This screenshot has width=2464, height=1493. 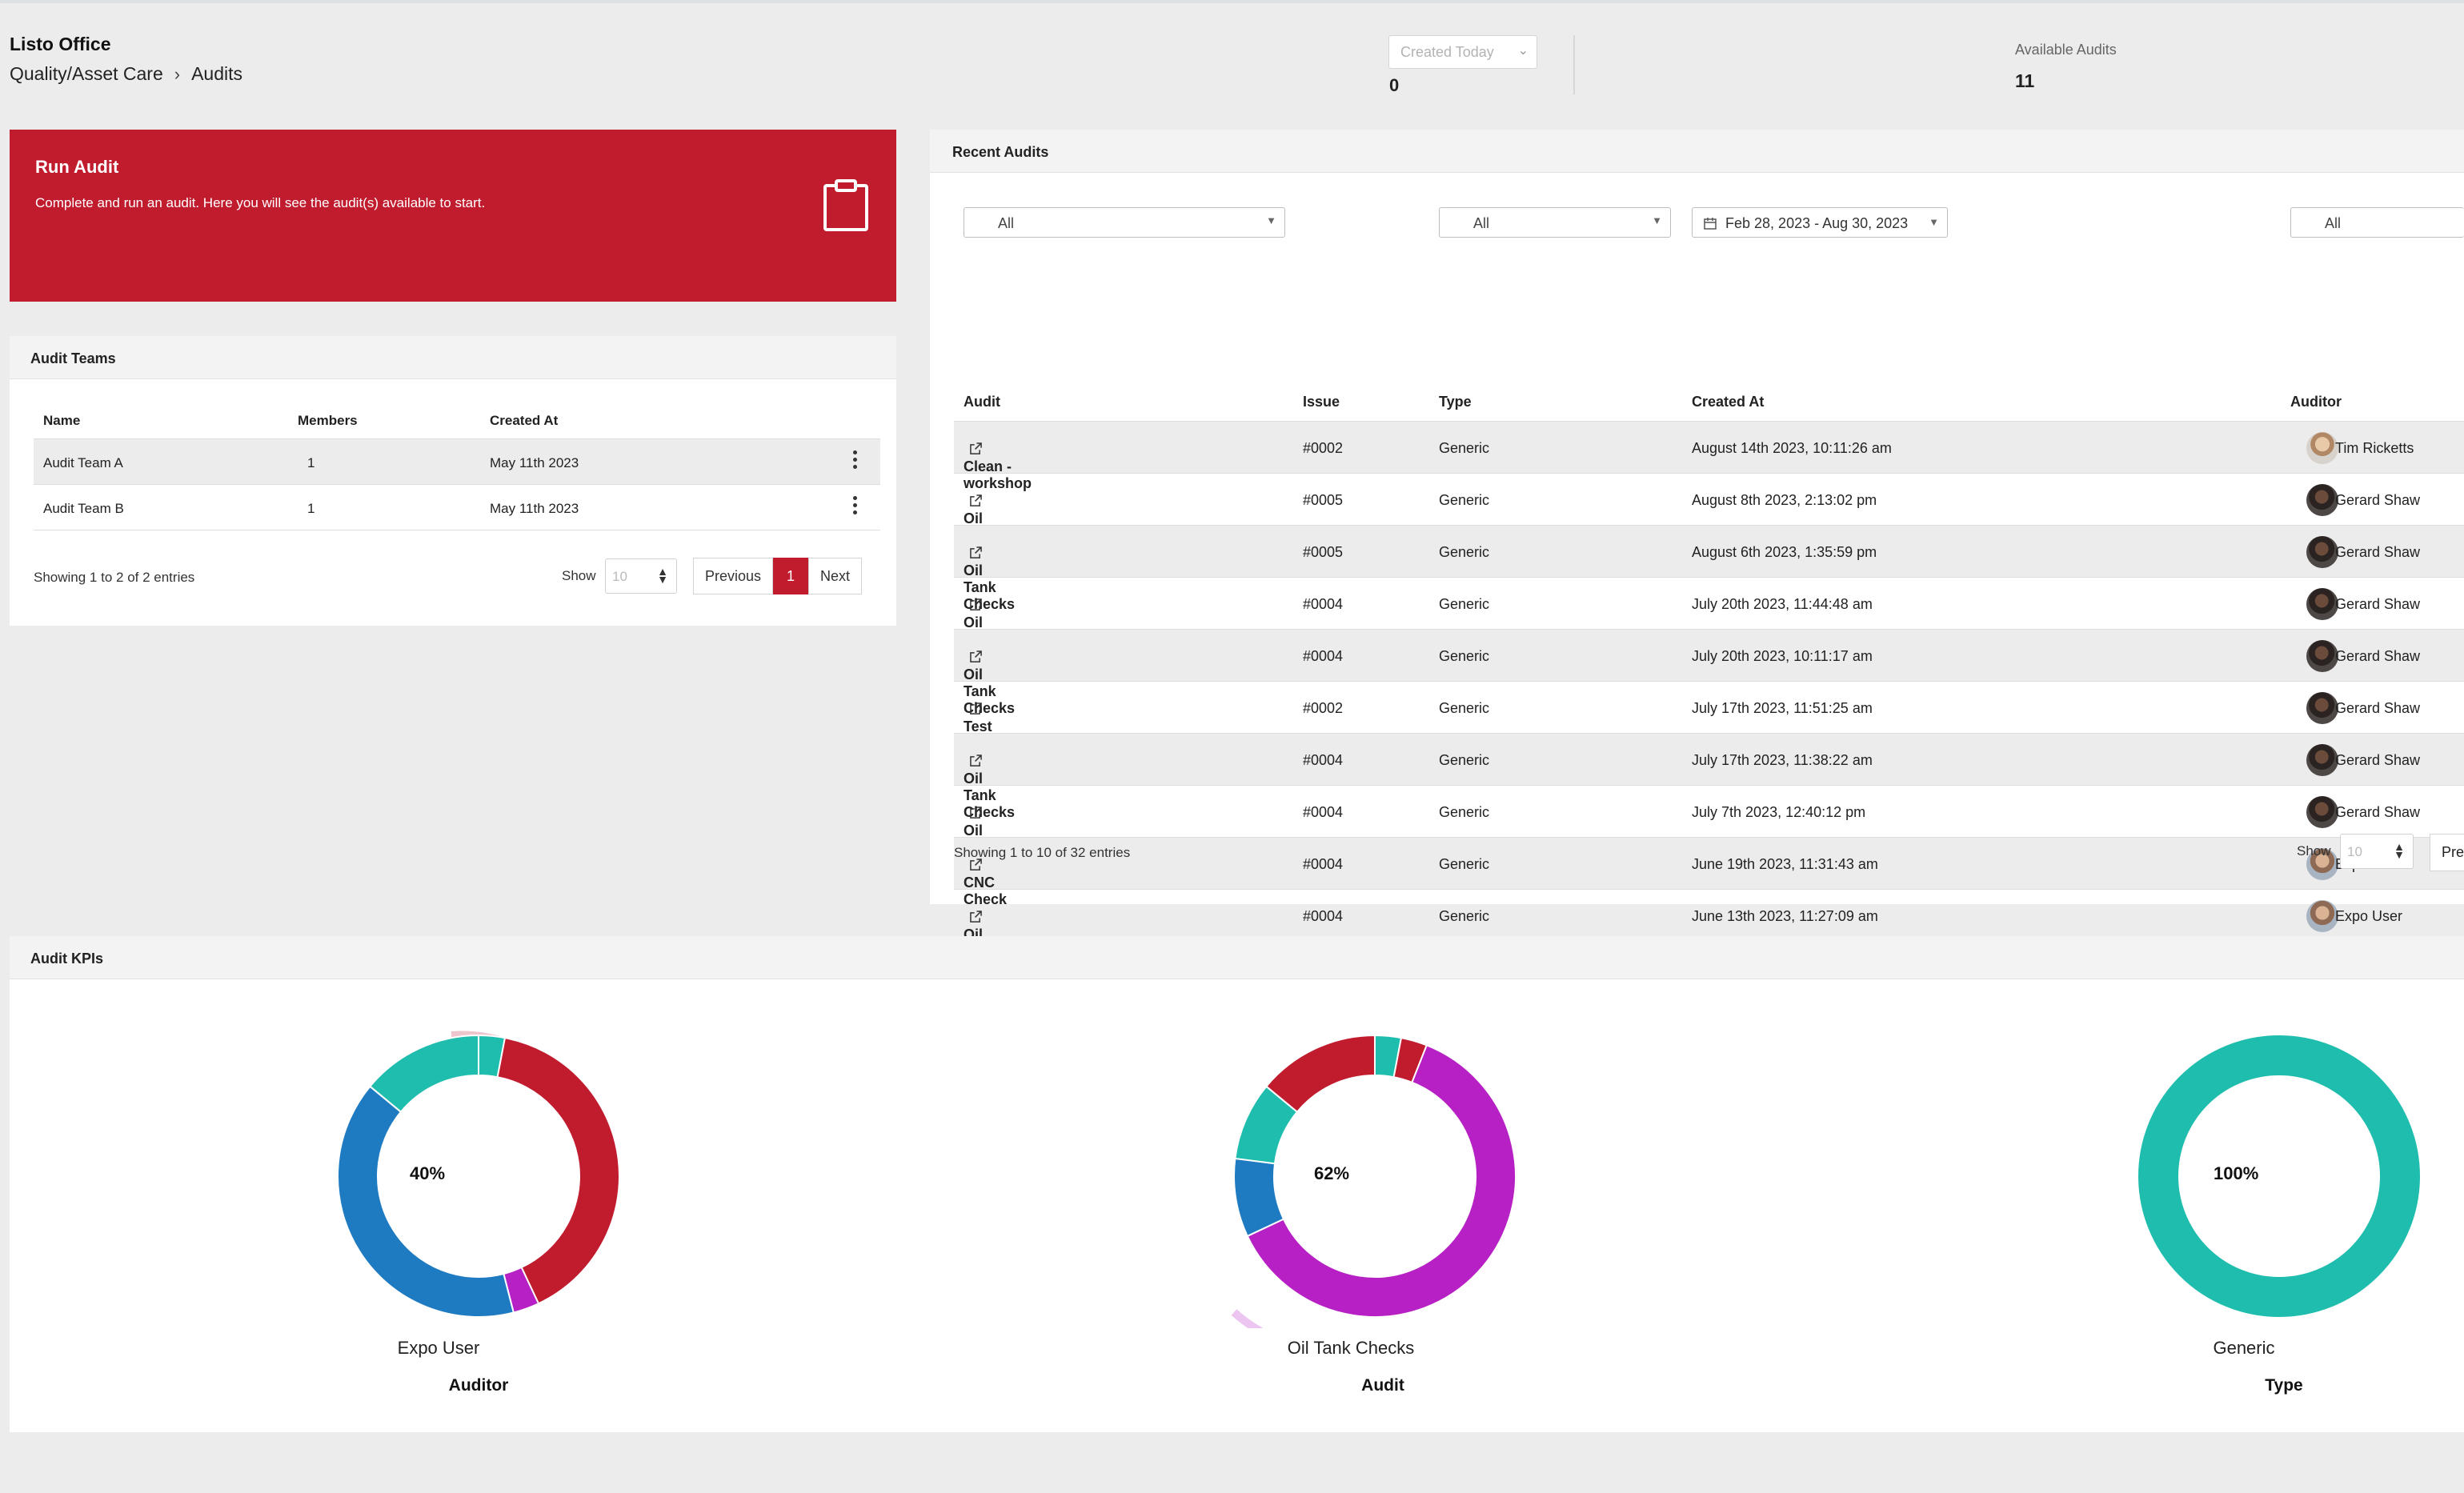 I want to click on stats-divider, so click(x=1574, y=64).